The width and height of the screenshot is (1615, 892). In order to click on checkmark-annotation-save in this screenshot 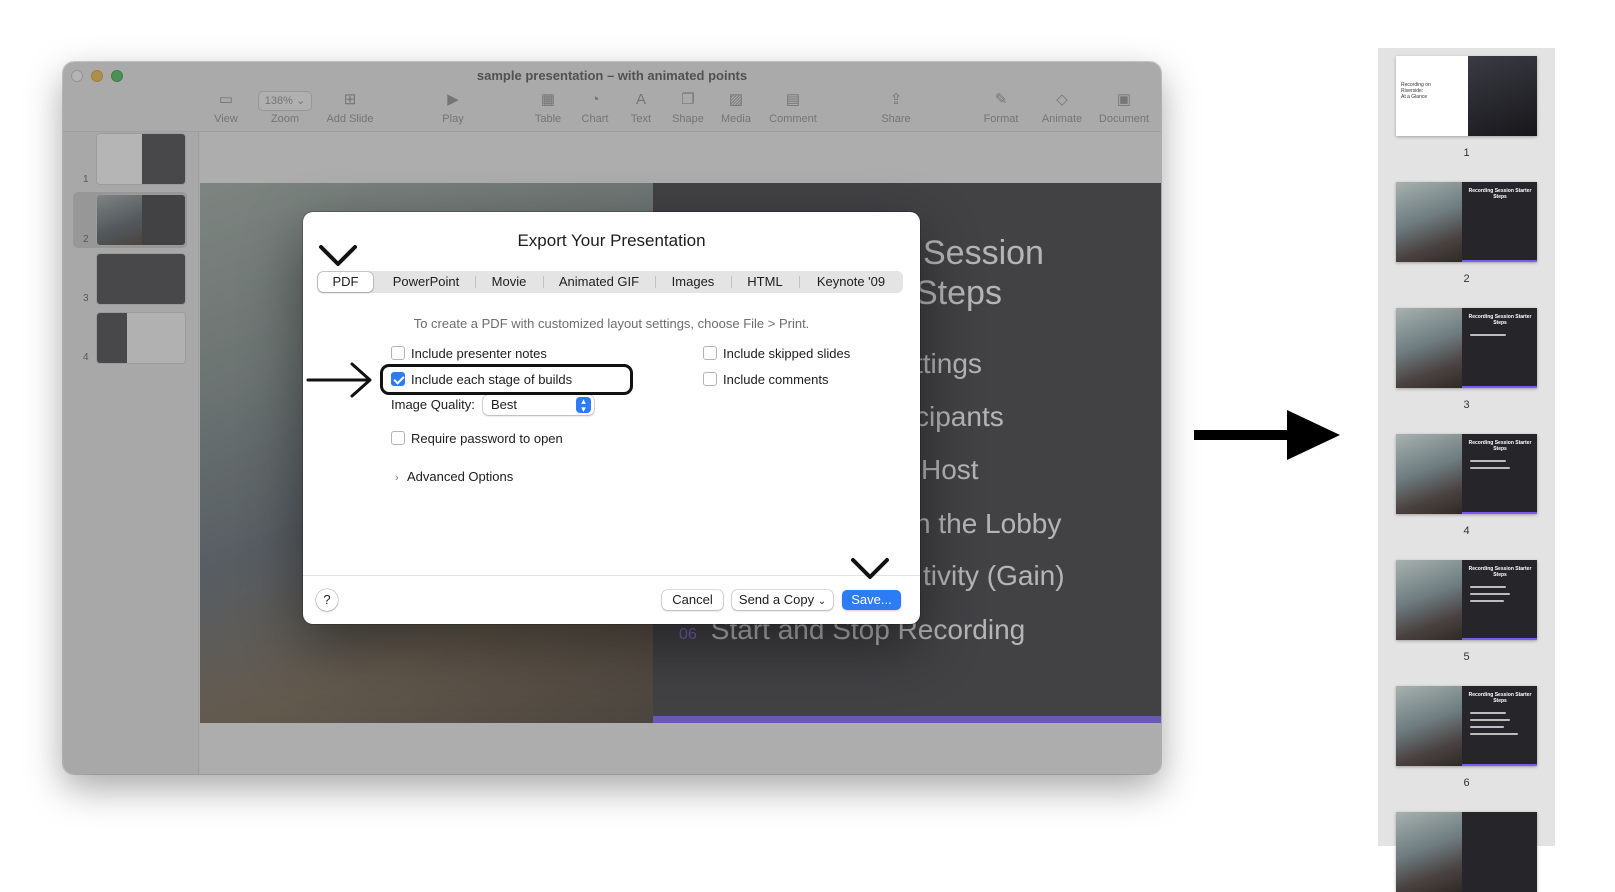, I will do `click(870, 568)`.